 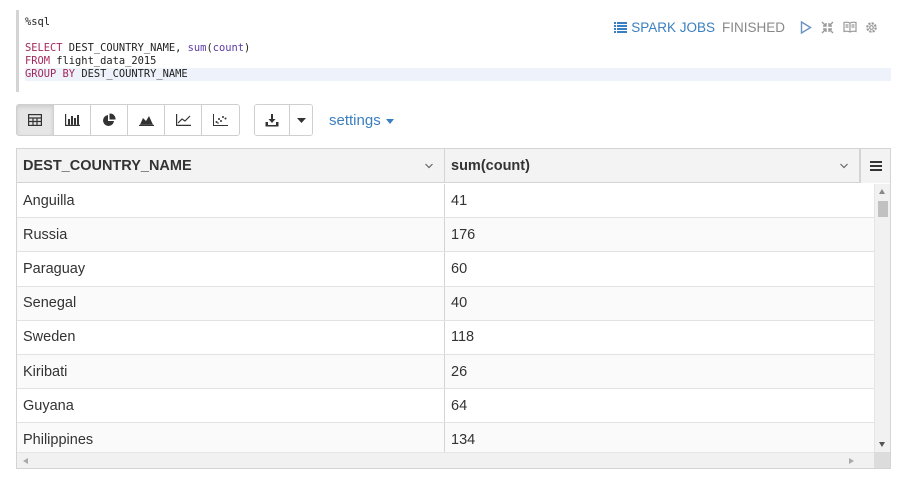 What do you see at coordinates (458, 74) in the screenshot?
I see `code-line: GROUP BY DEST_COUNTRY_NAME` at bounding box center [458, 74].